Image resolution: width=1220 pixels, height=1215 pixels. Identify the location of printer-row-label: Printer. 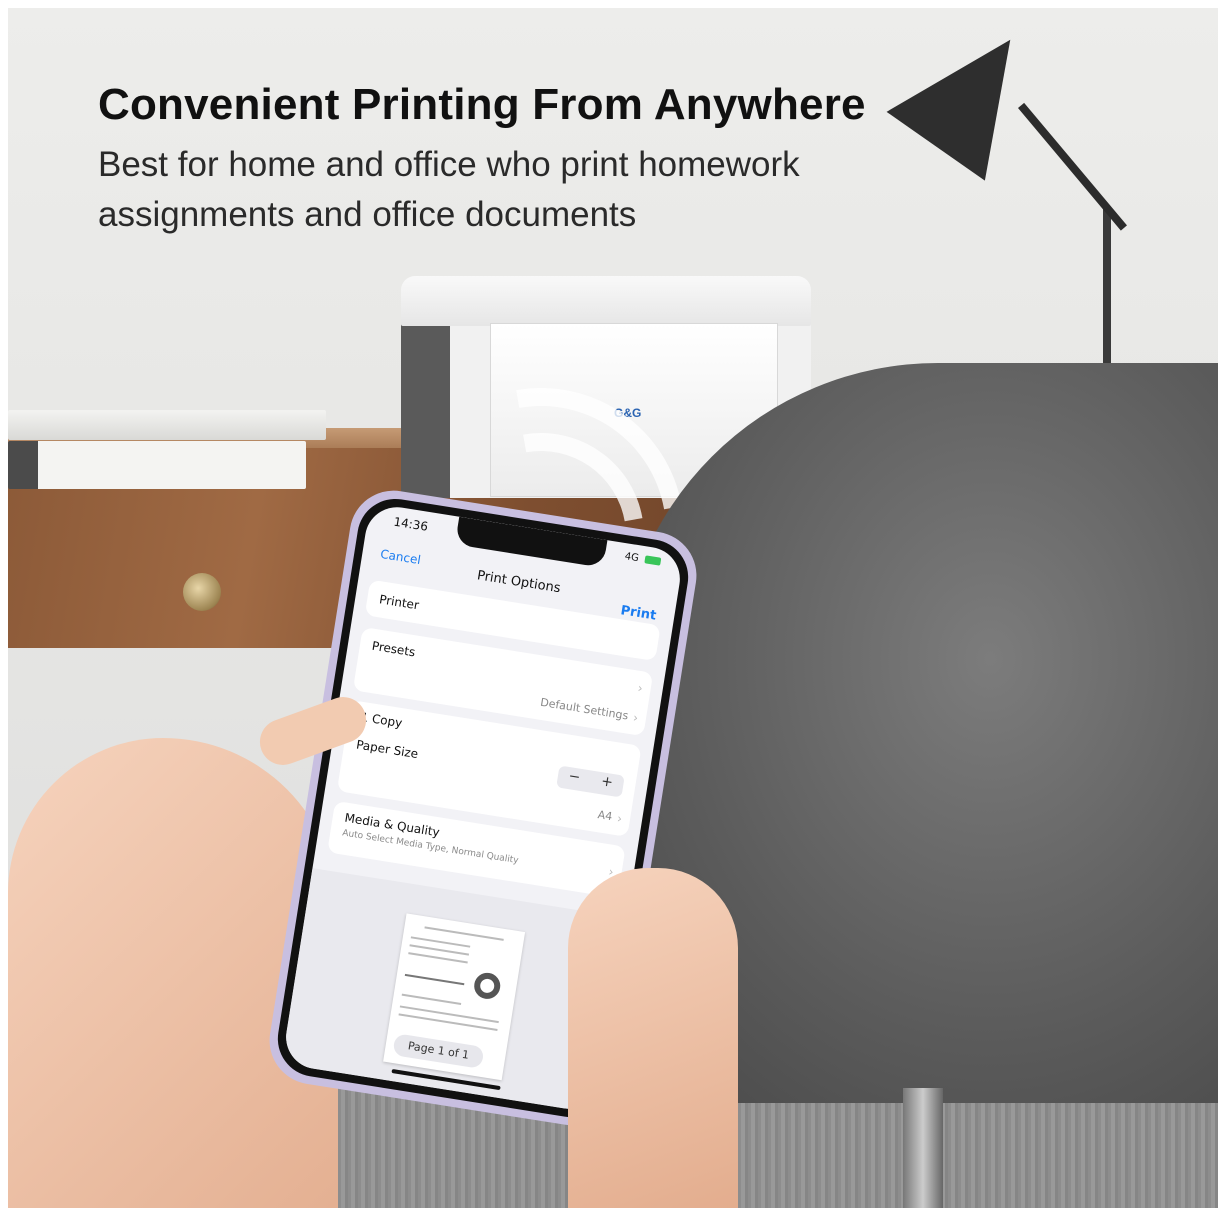
(399, 602).